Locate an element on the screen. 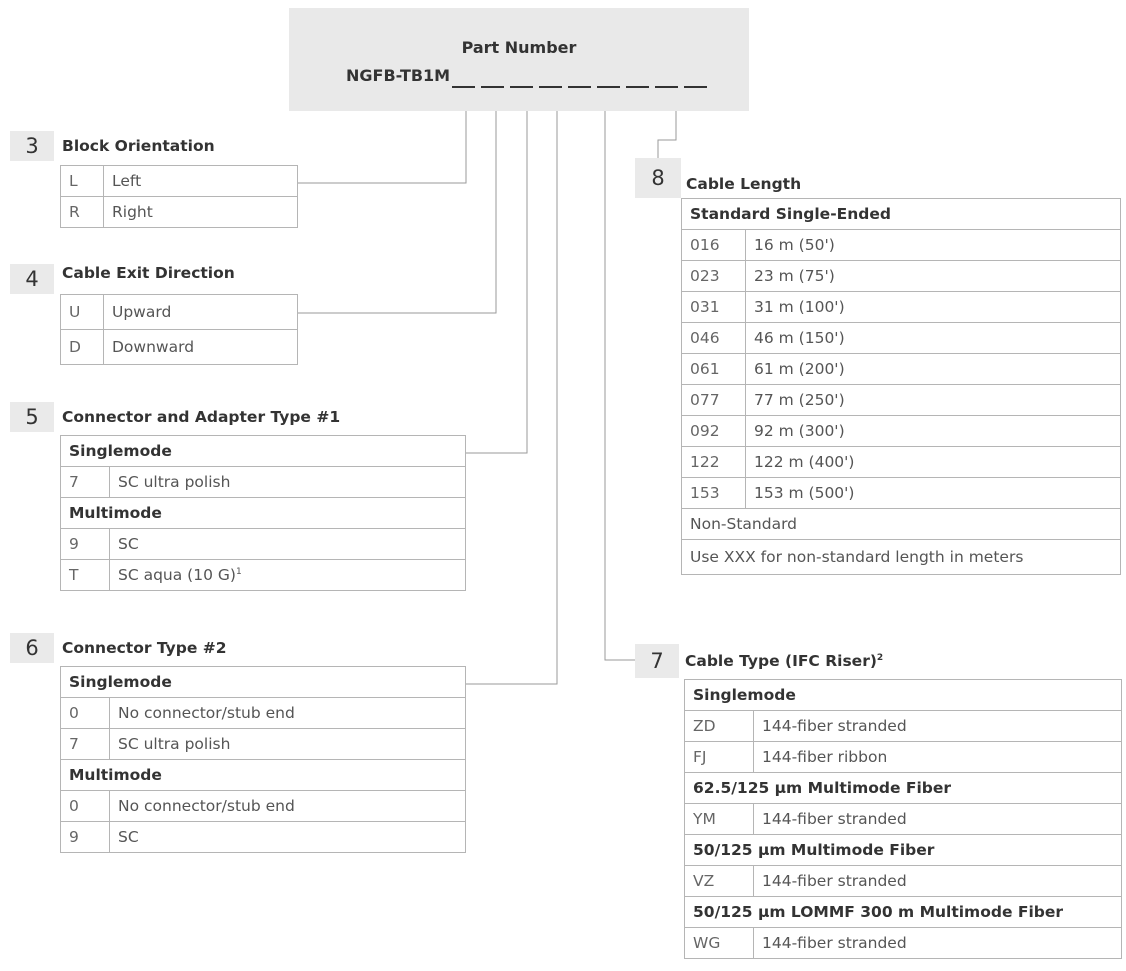 This screenshot has width=1126, height=971. option-code: 122 is located at coordinates (713, 462).